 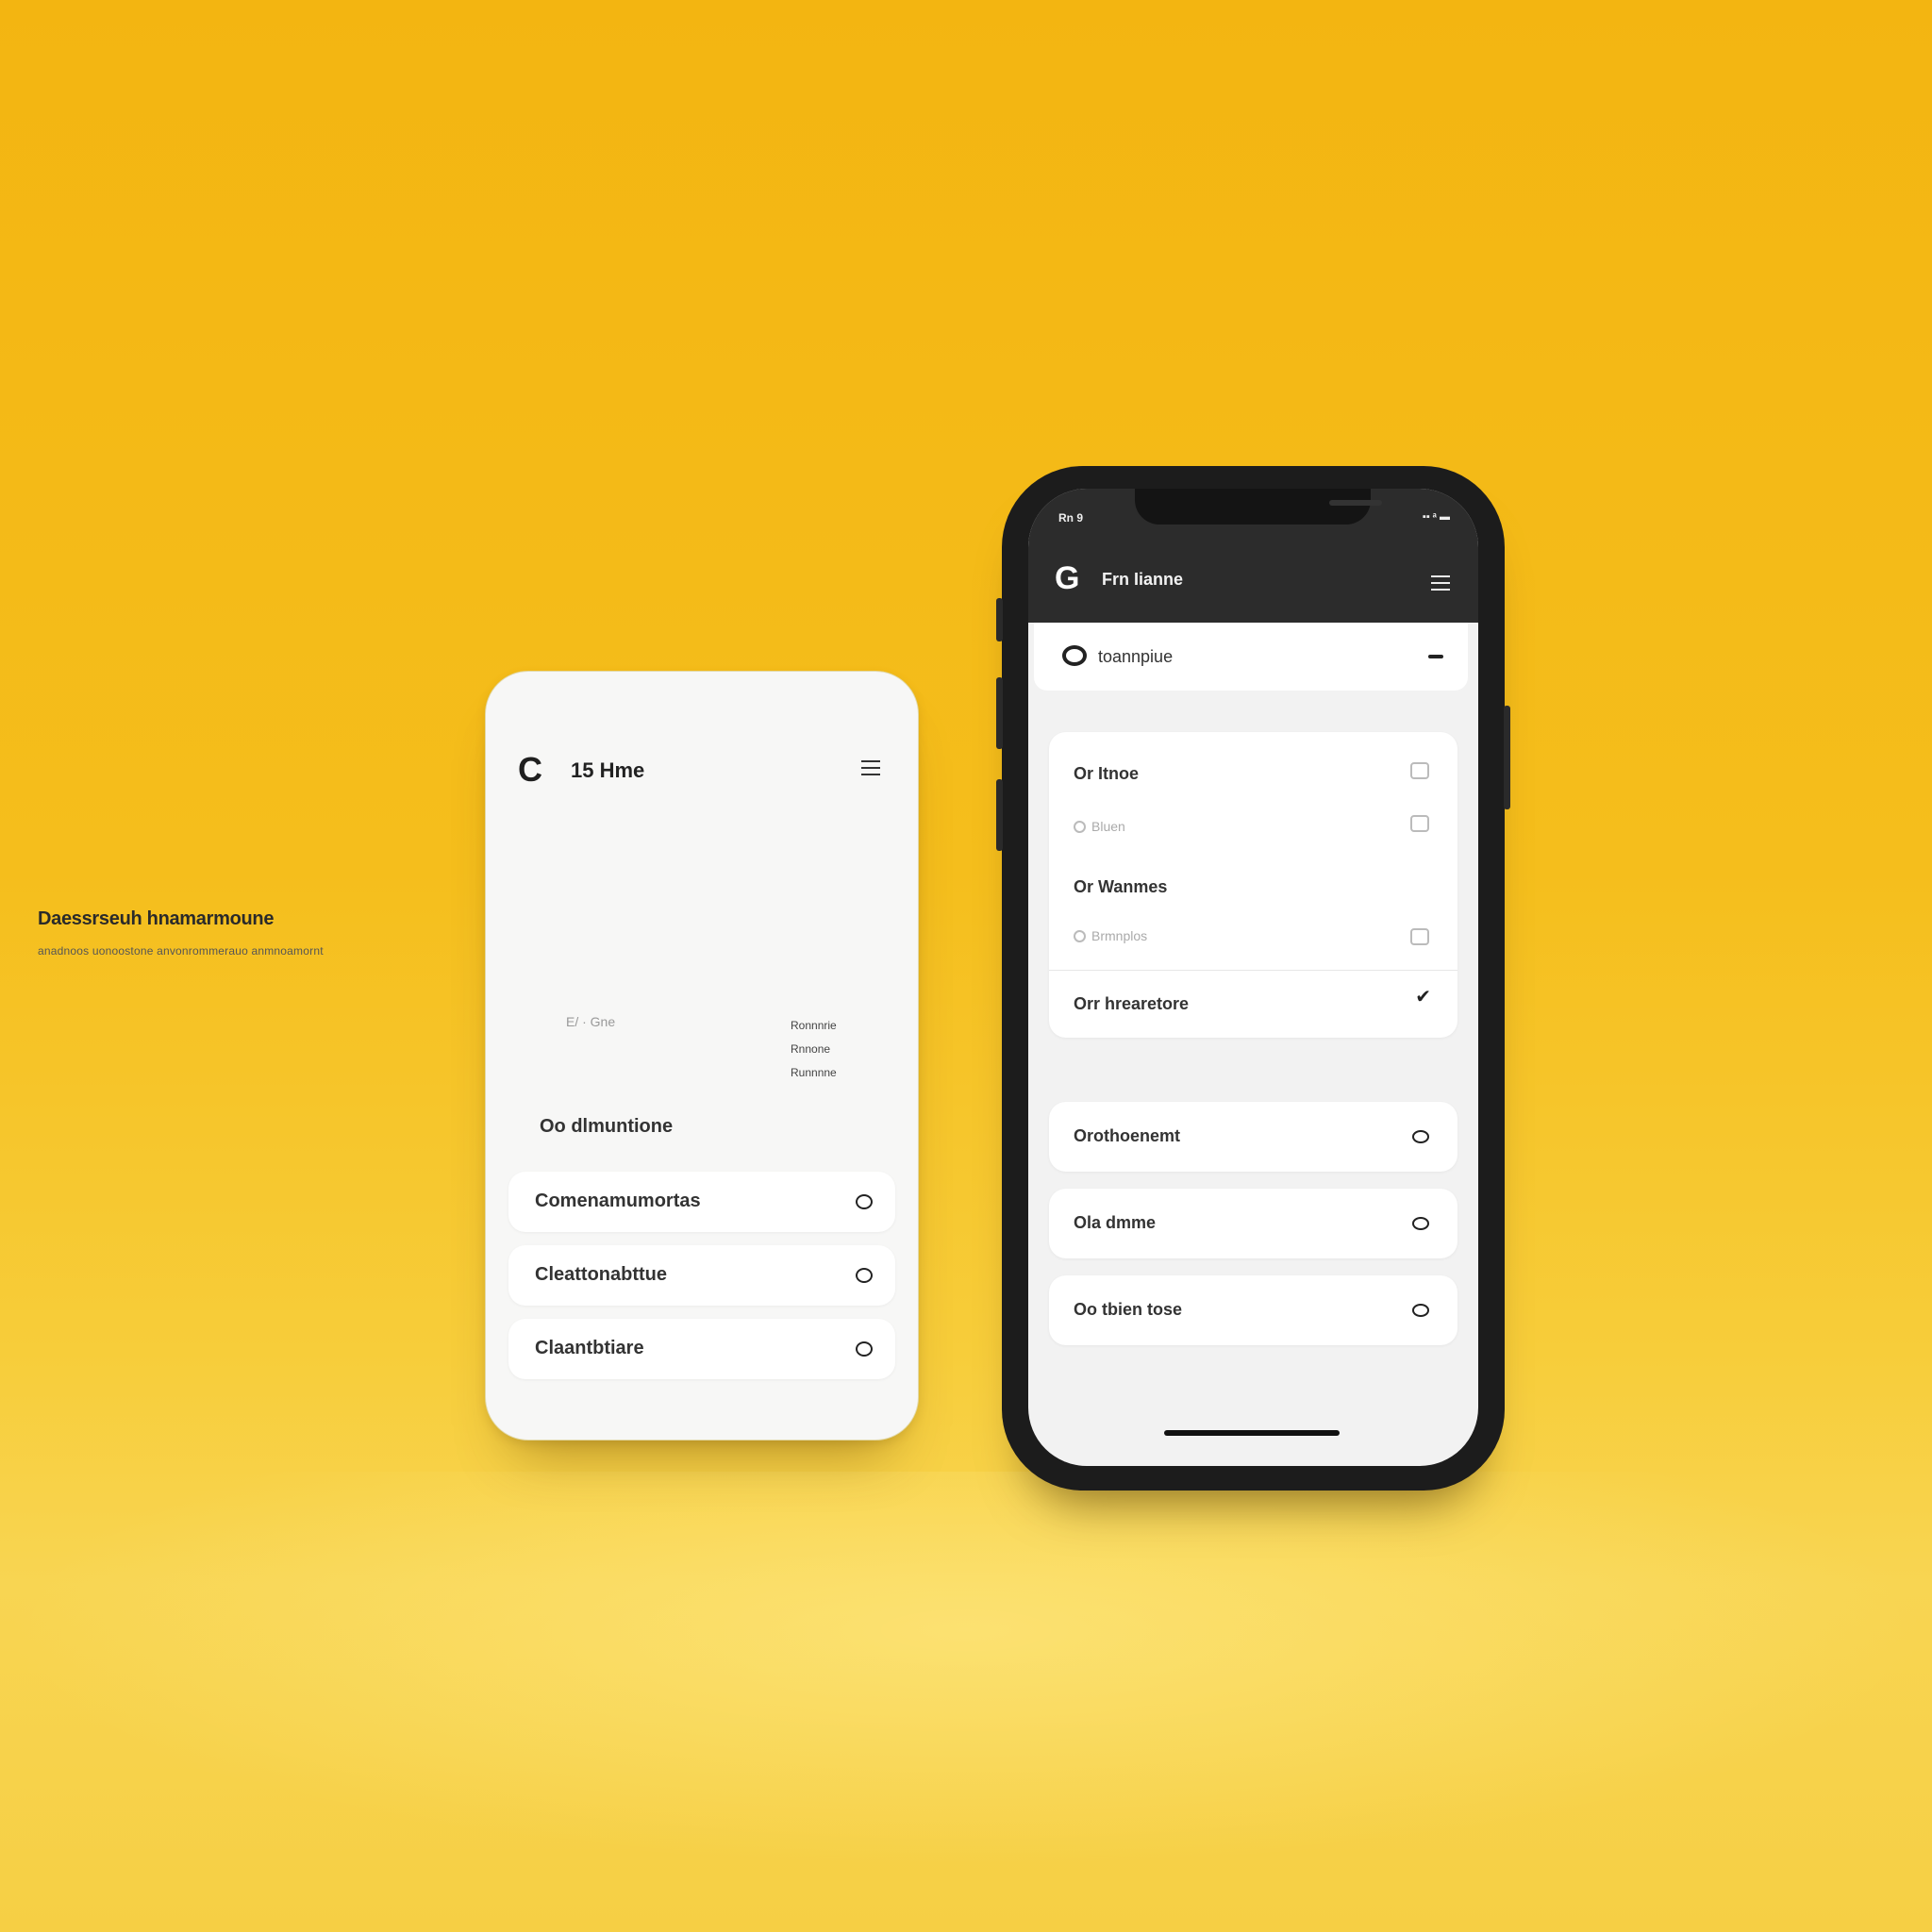 What do you see at coordinates (601, 1275) in the screenshot?
I see `card-list-item-label: Cleattonabttue` at bounding box center [601, 1275].